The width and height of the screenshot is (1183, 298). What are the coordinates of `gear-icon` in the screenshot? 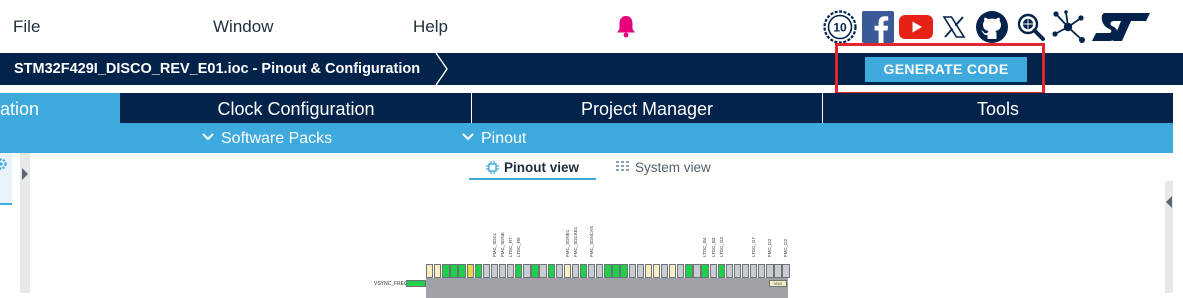 It's located at (4, 164).